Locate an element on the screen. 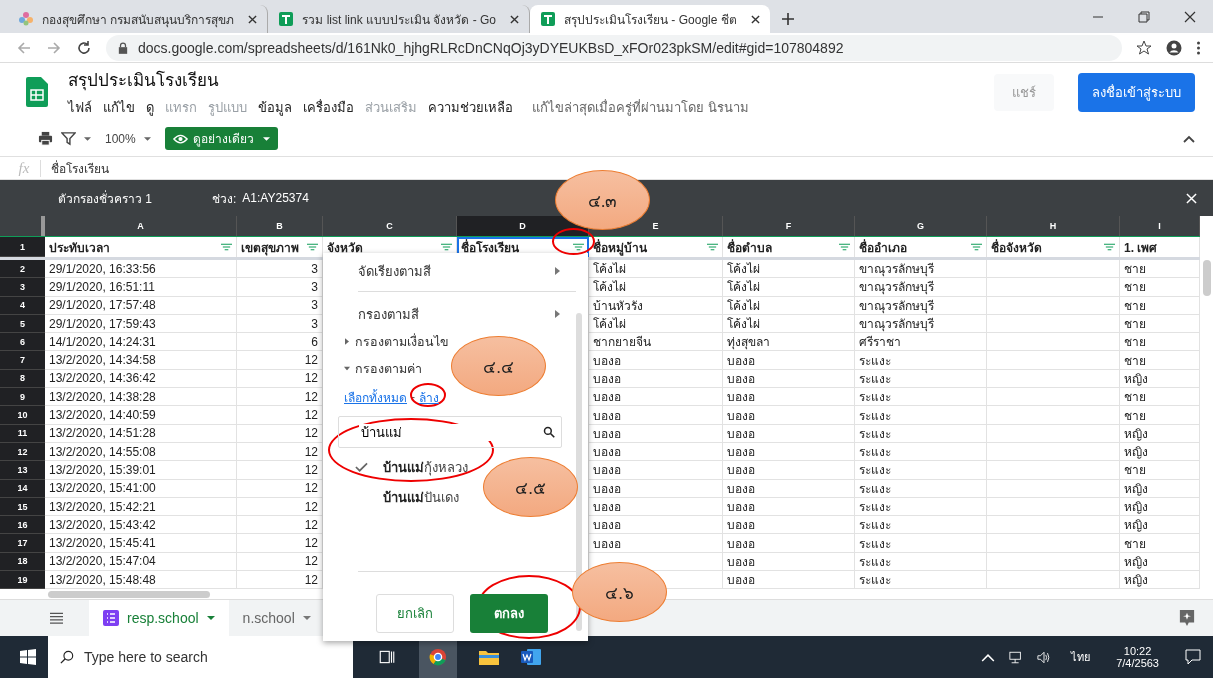  account-icon is located at coordinates (1174, 47).